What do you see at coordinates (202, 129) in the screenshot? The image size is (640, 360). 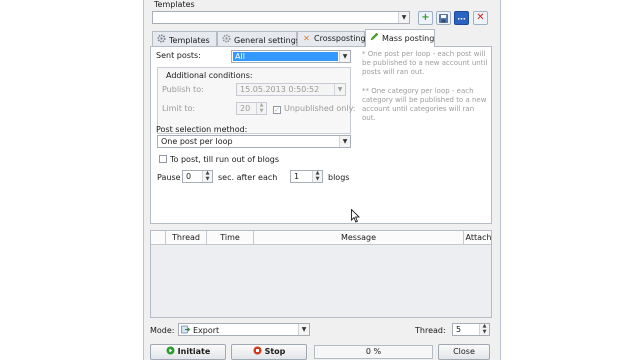 I see `post-selection-label: Post selection method:` at bounding box center [202, 129].